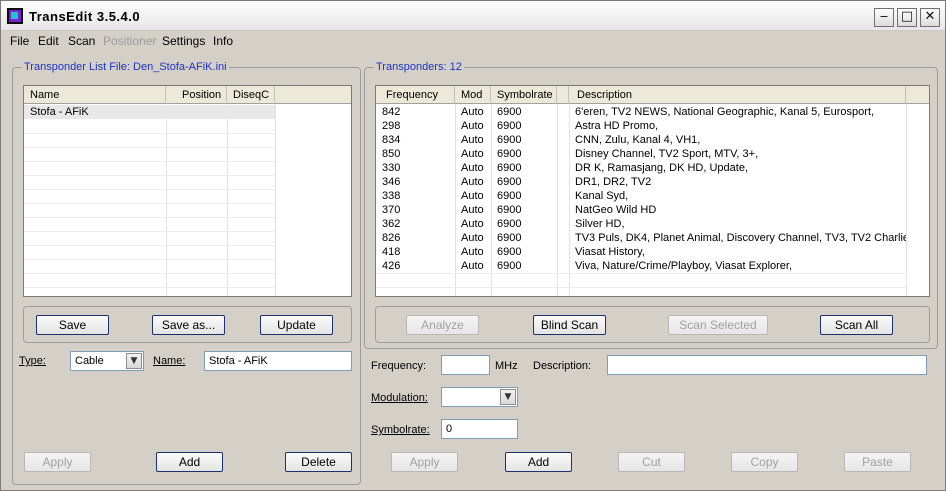 This screenshot has height=491, width=946. Describe the element at coordinates (569, 325) in the screenshot. I see `blind-scan-button: Blind Scan` at that location.